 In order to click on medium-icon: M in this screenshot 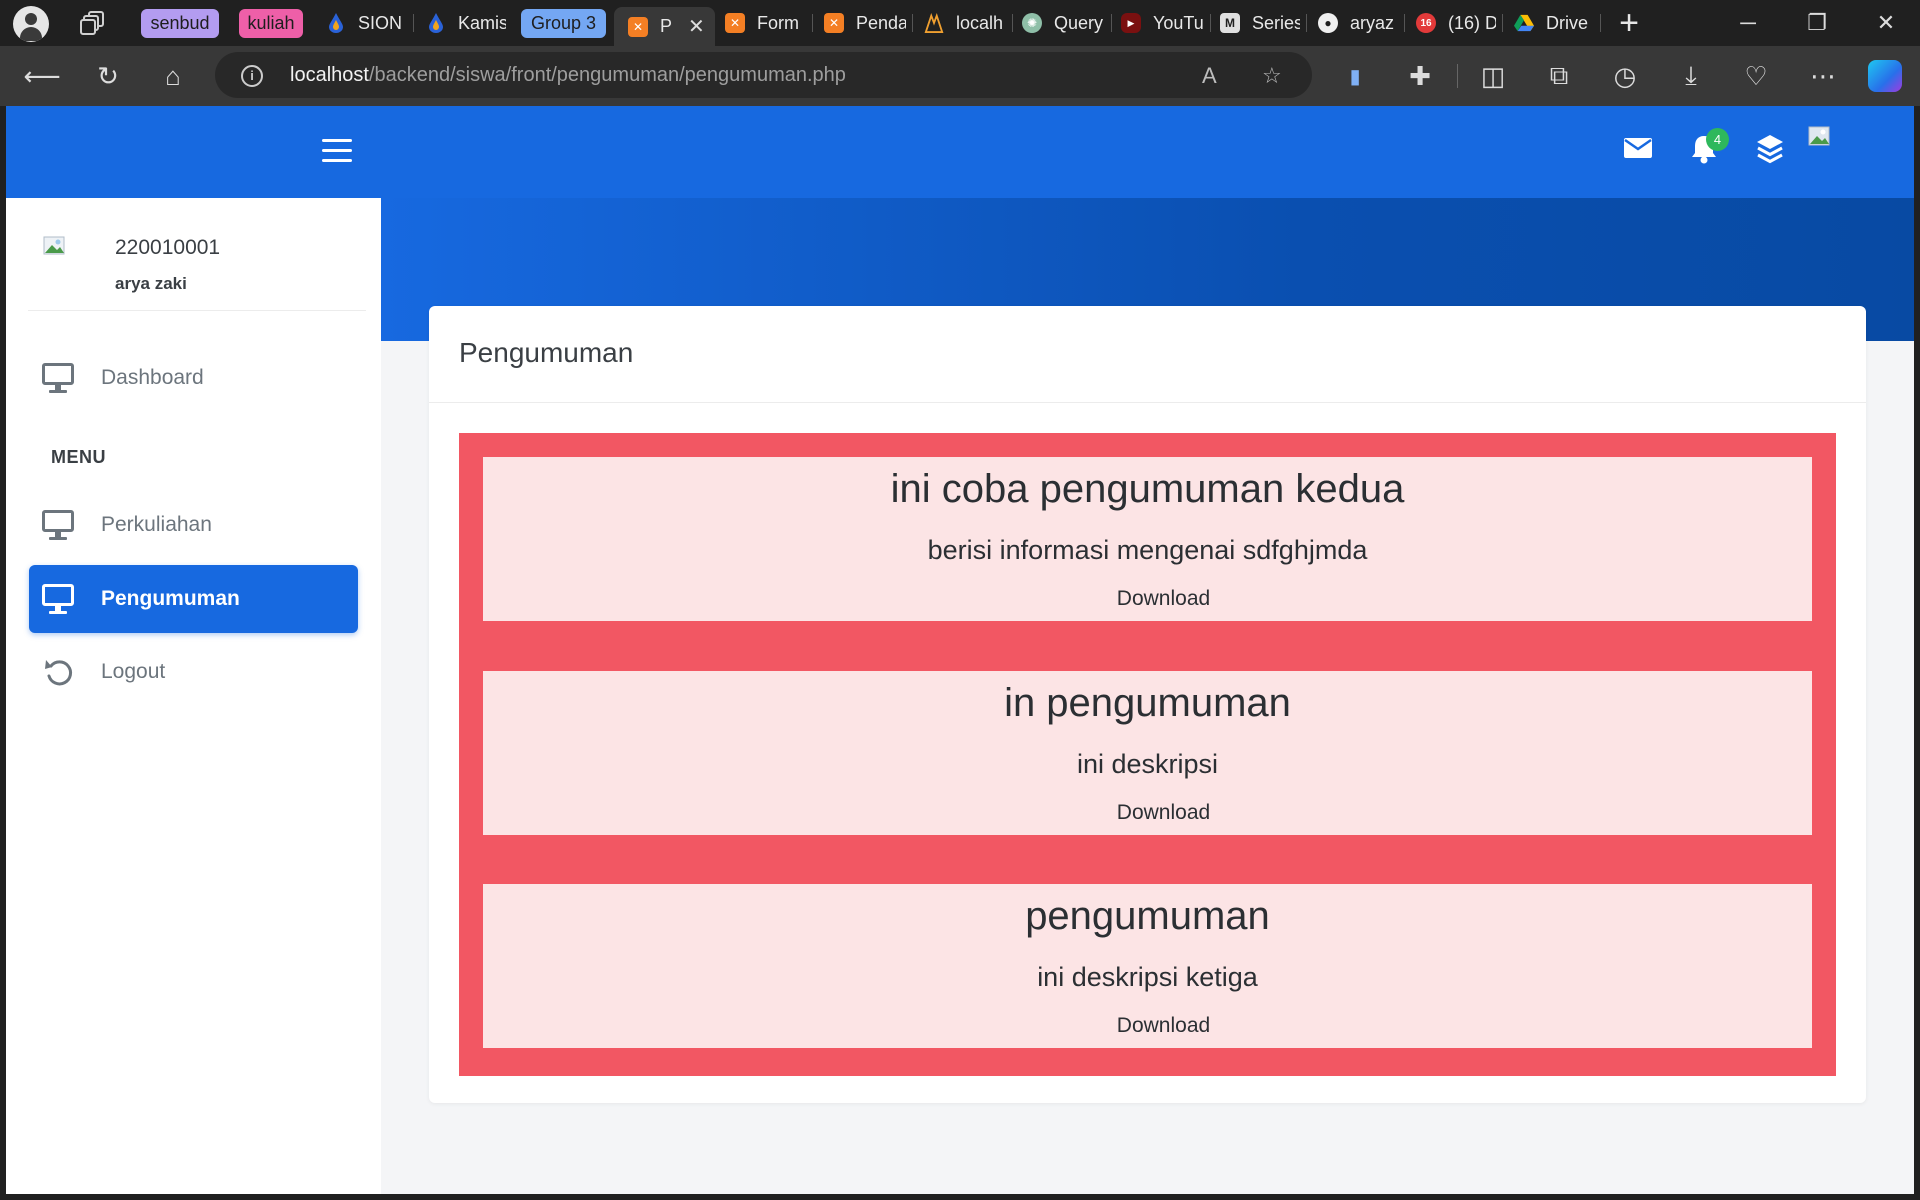, I will do `click(1230, 23)`.